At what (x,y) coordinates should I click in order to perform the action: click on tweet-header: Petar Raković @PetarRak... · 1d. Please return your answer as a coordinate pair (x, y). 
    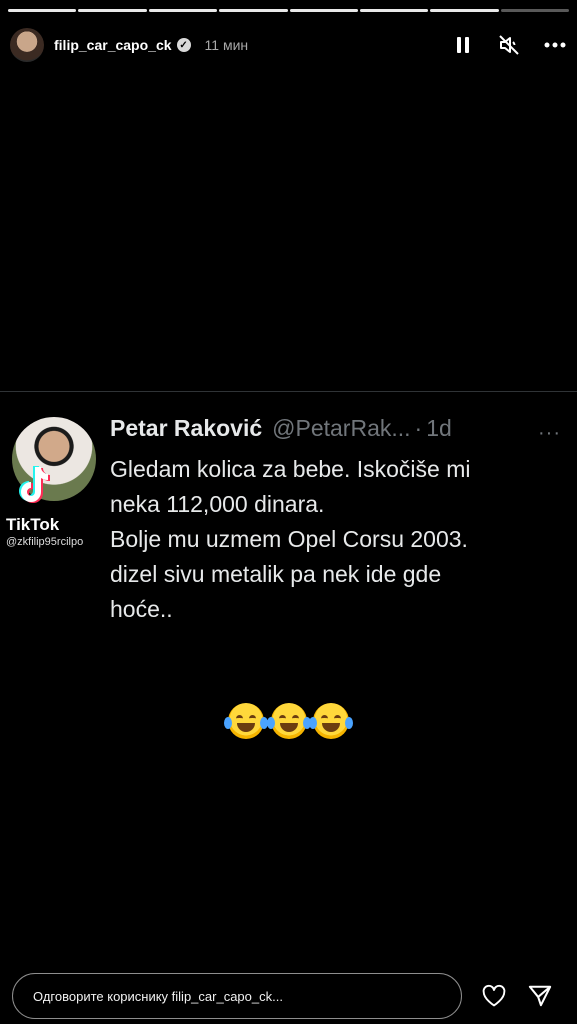
    Looking at the image, I should click on (333, 428).